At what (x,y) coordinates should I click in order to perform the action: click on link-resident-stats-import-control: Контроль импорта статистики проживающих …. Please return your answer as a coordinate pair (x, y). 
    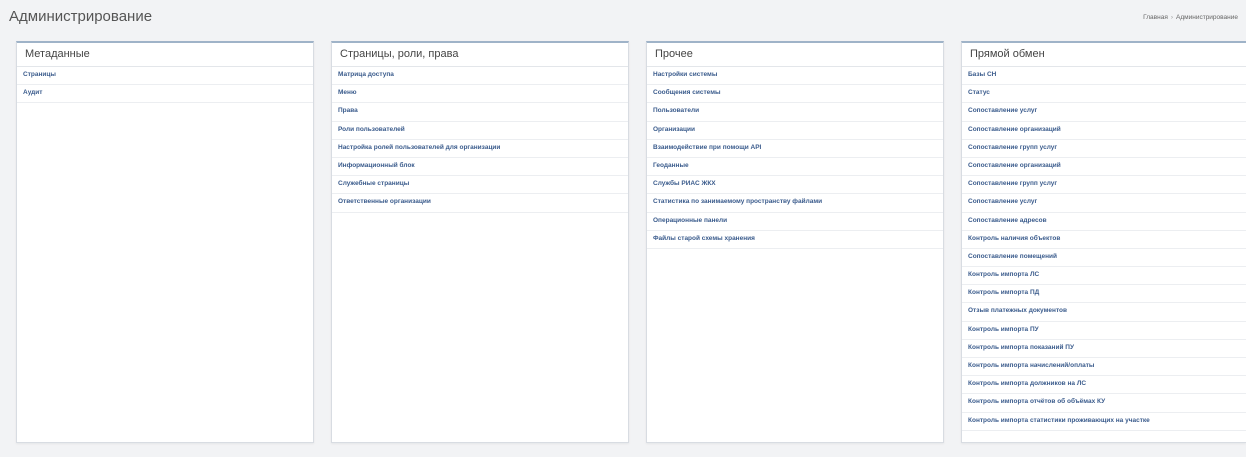
    Looking at the image, I should click on (1104, 422).